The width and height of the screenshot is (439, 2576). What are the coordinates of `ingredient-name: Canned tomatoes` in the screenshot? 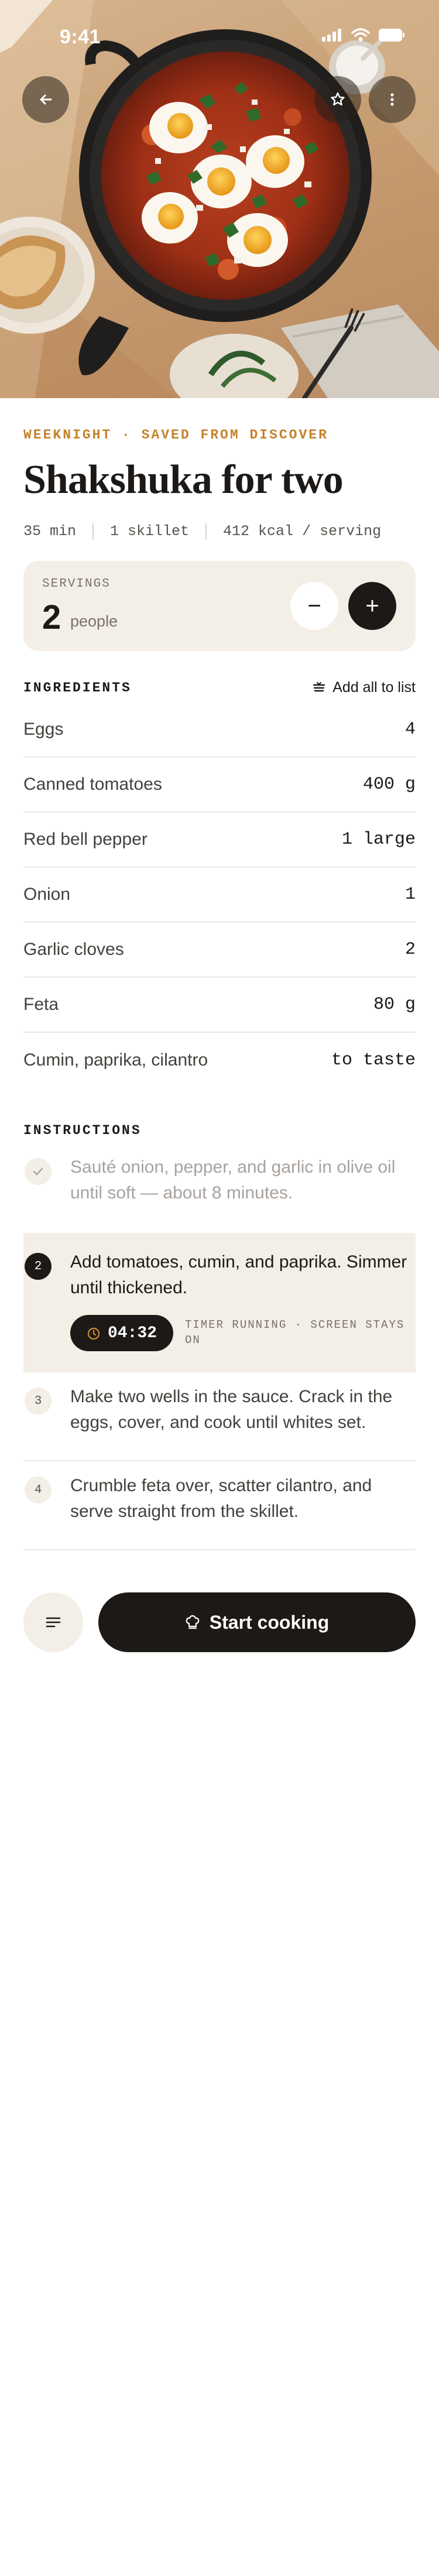 It's located at (93, 784).